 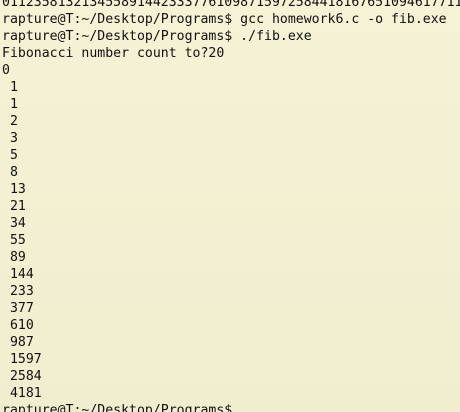 I want to click on terminal-line: 13, so click(x=14, y=189).